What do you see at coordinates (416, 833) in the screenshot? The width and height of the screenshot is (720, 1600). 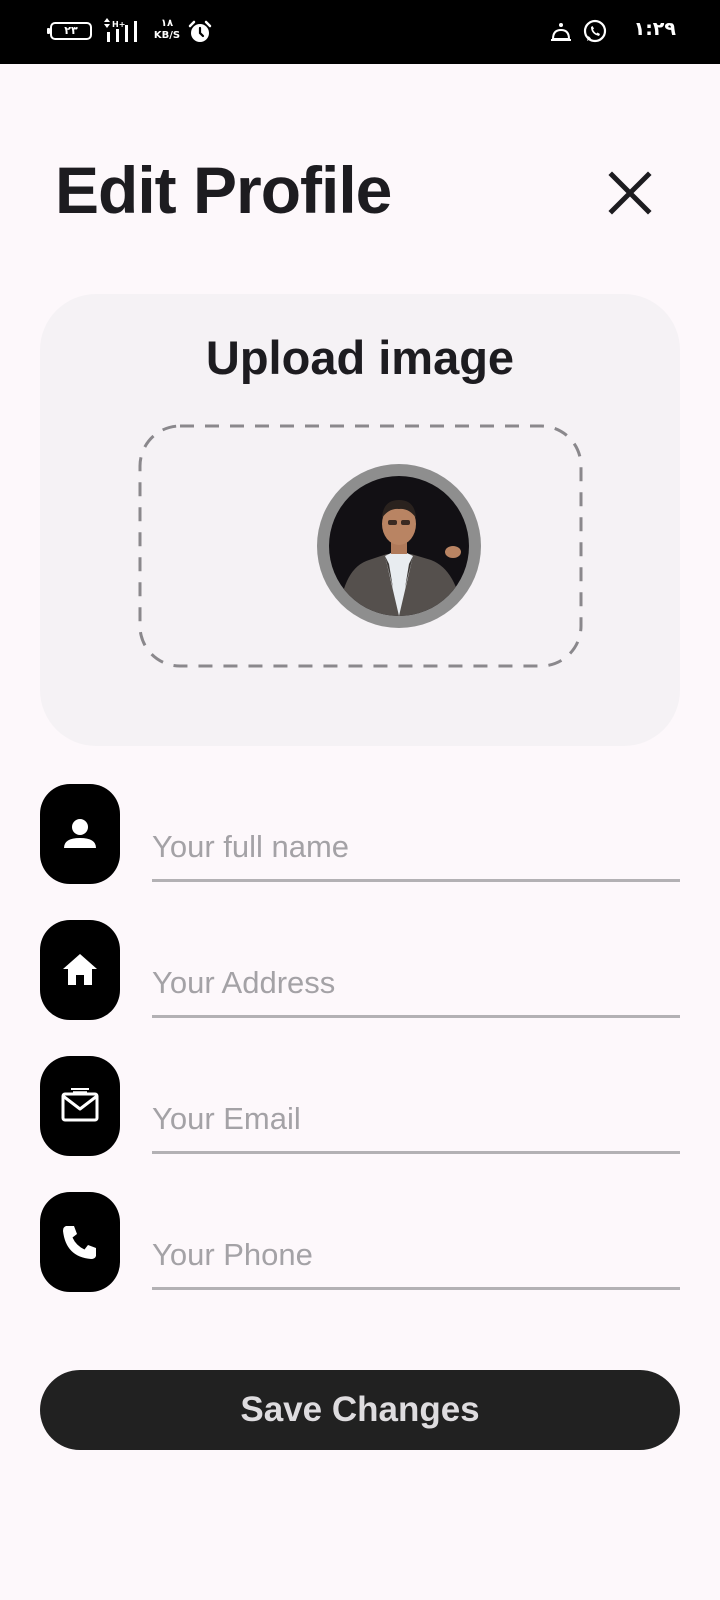 I see `full-name-input` at bounding box center [416, 833].